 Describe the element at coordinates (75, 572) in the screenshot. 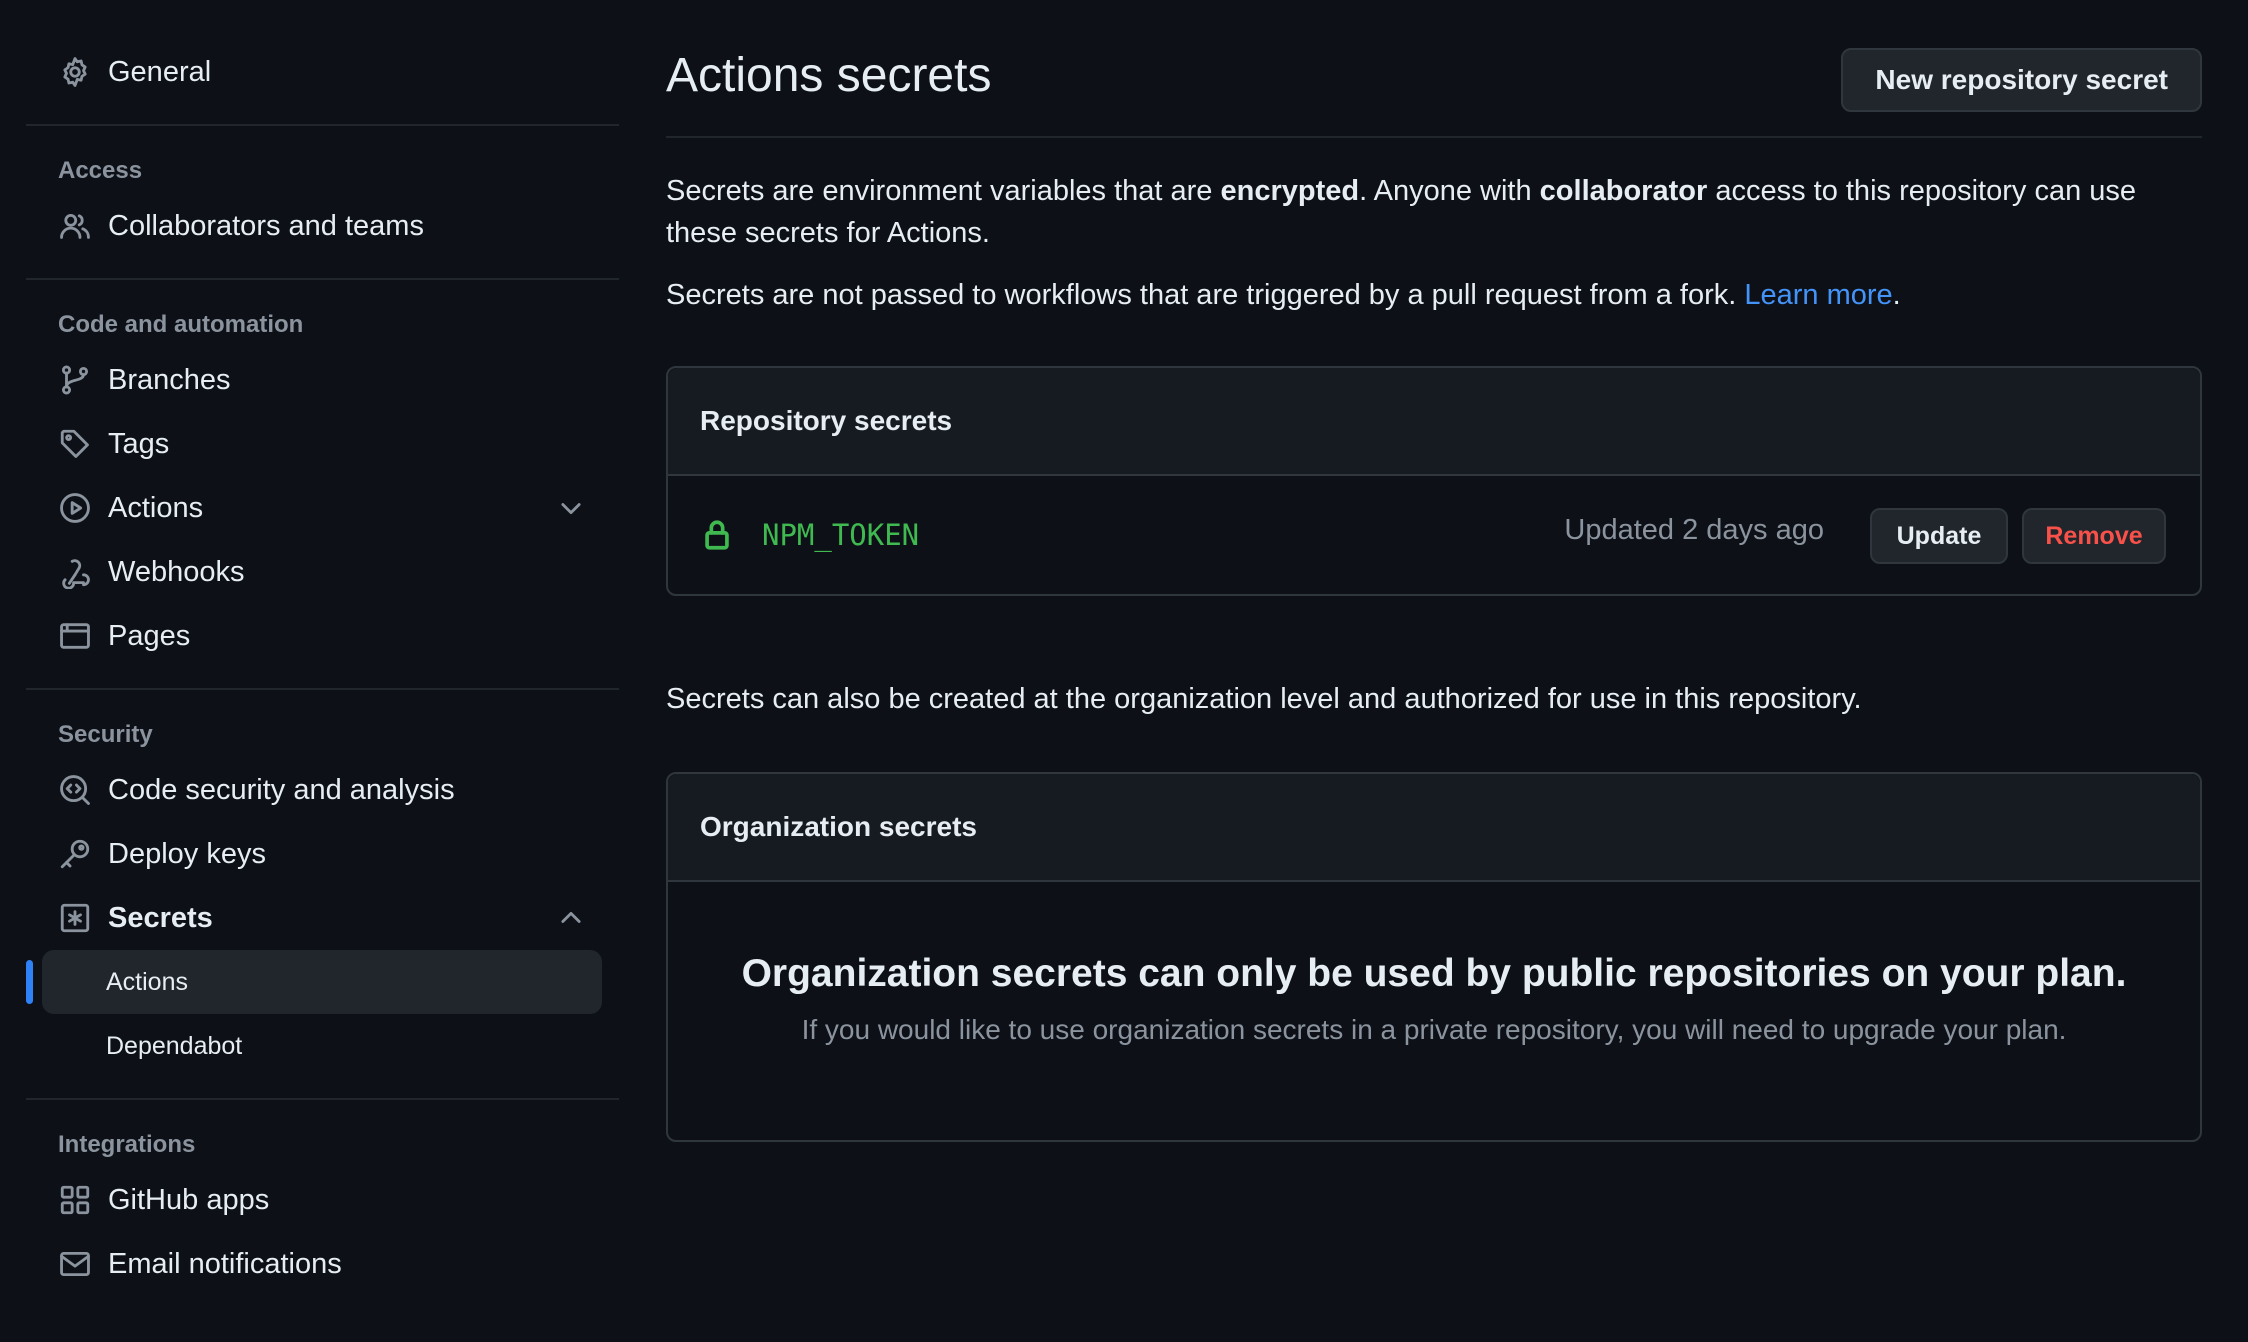

I see `webhook-icon` at that location.